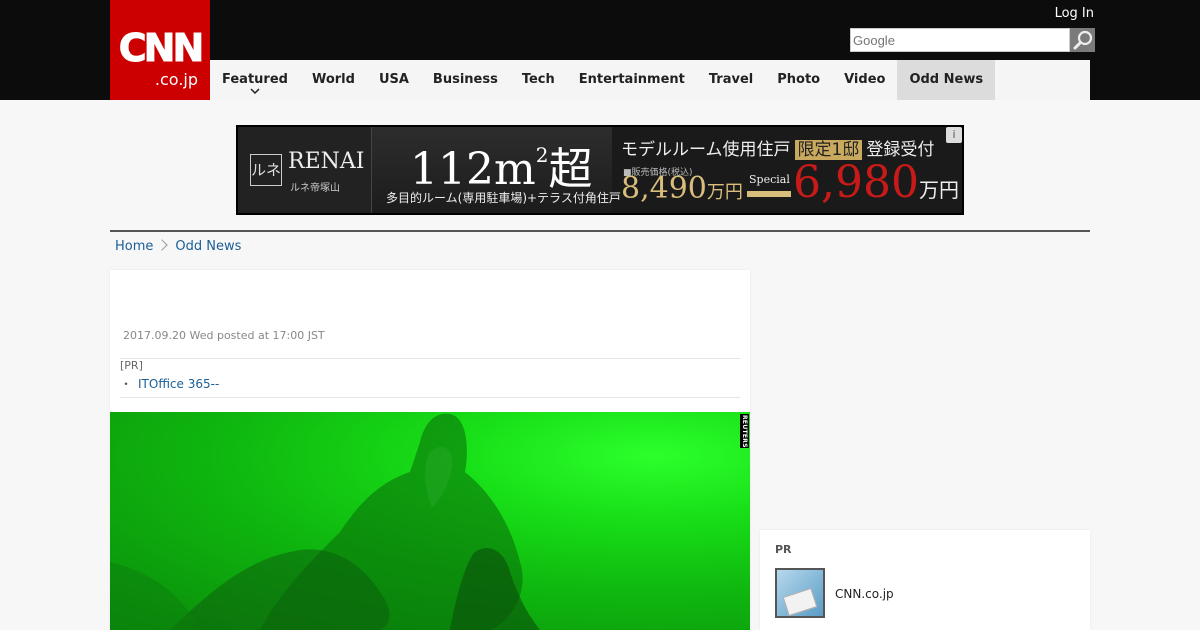 Image resolution: width=1200 pixels, height=630 pixels. I want to click on search-input, so click(960, 40).